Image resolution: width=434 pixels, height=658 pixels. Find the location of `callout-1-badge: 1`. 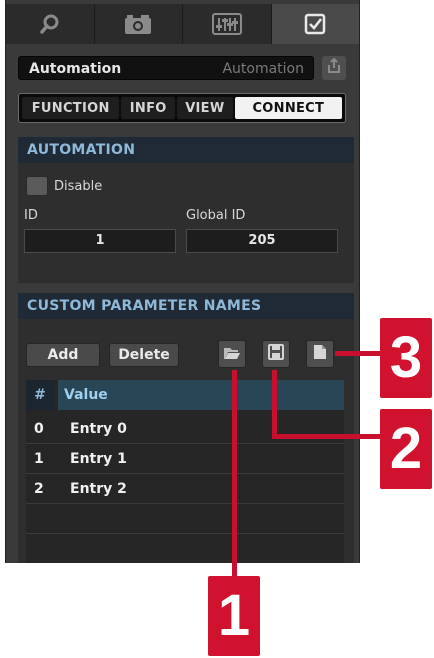

callout-1-badge: 1 is located at coordinates (234, 616).